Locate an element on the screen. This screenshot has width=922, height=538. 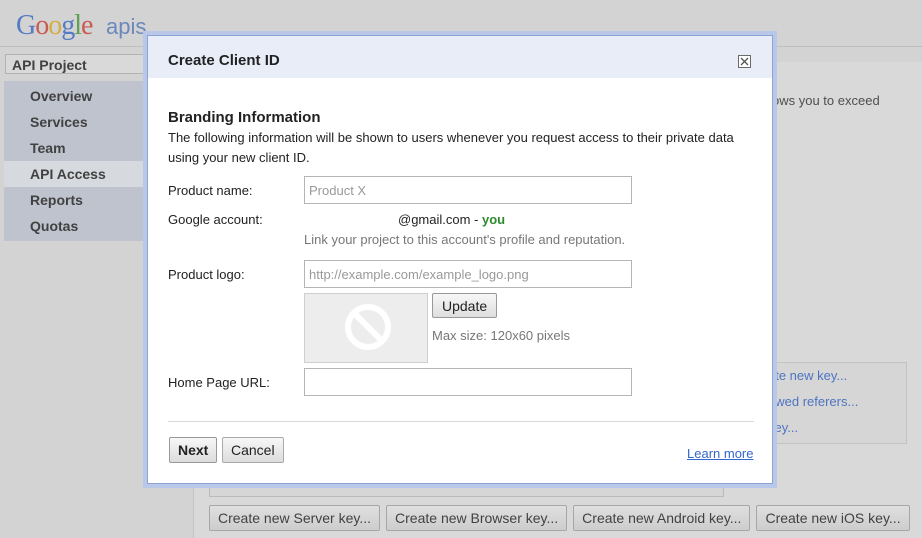
product-logo-label: Product logo: is located at coordinates (206, 274).